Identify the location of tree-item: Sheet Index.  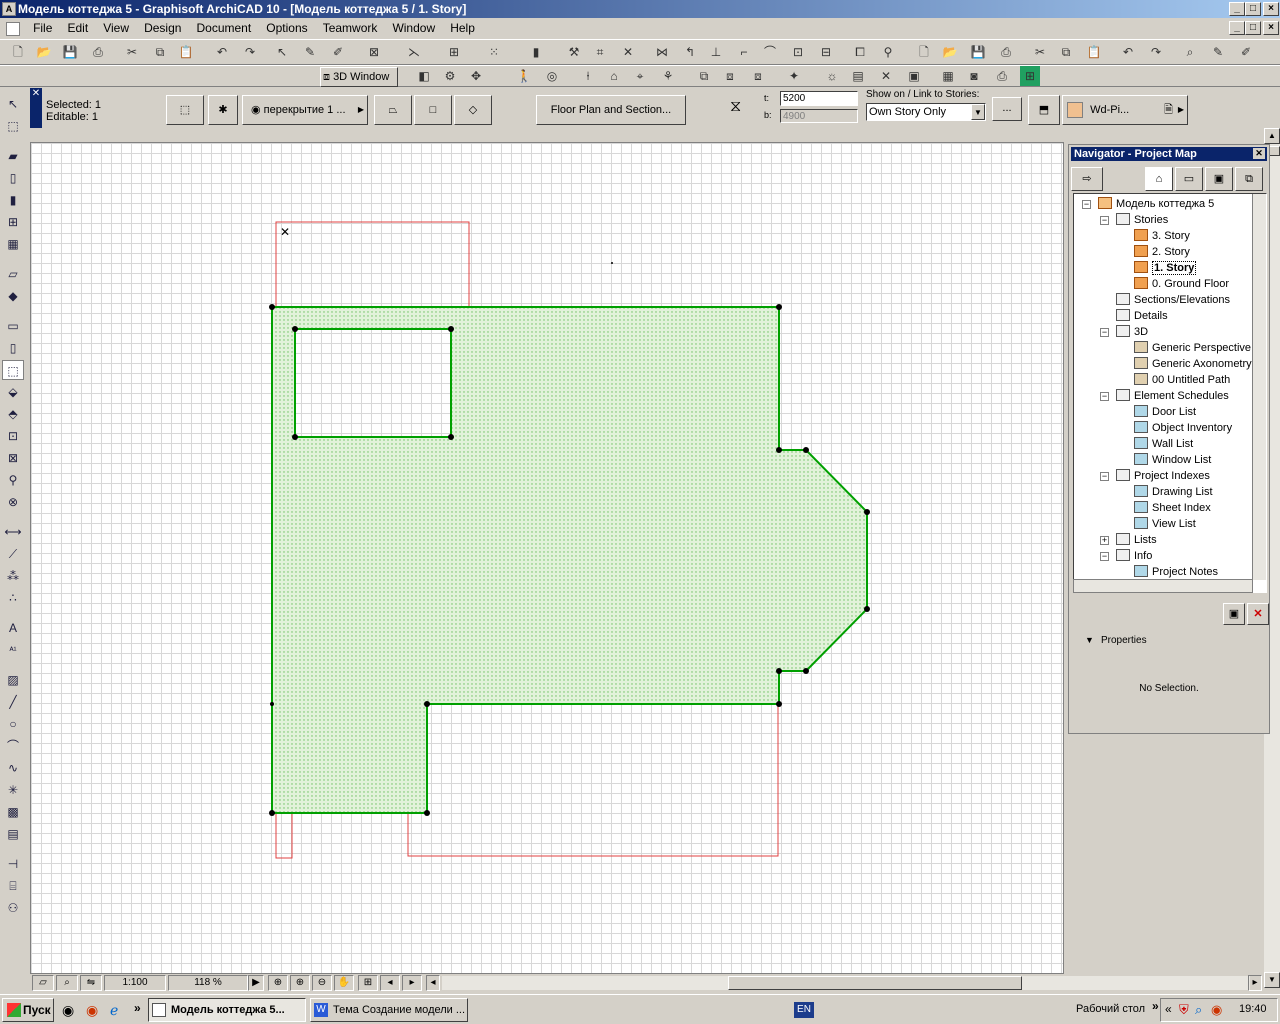
(1172, 508).